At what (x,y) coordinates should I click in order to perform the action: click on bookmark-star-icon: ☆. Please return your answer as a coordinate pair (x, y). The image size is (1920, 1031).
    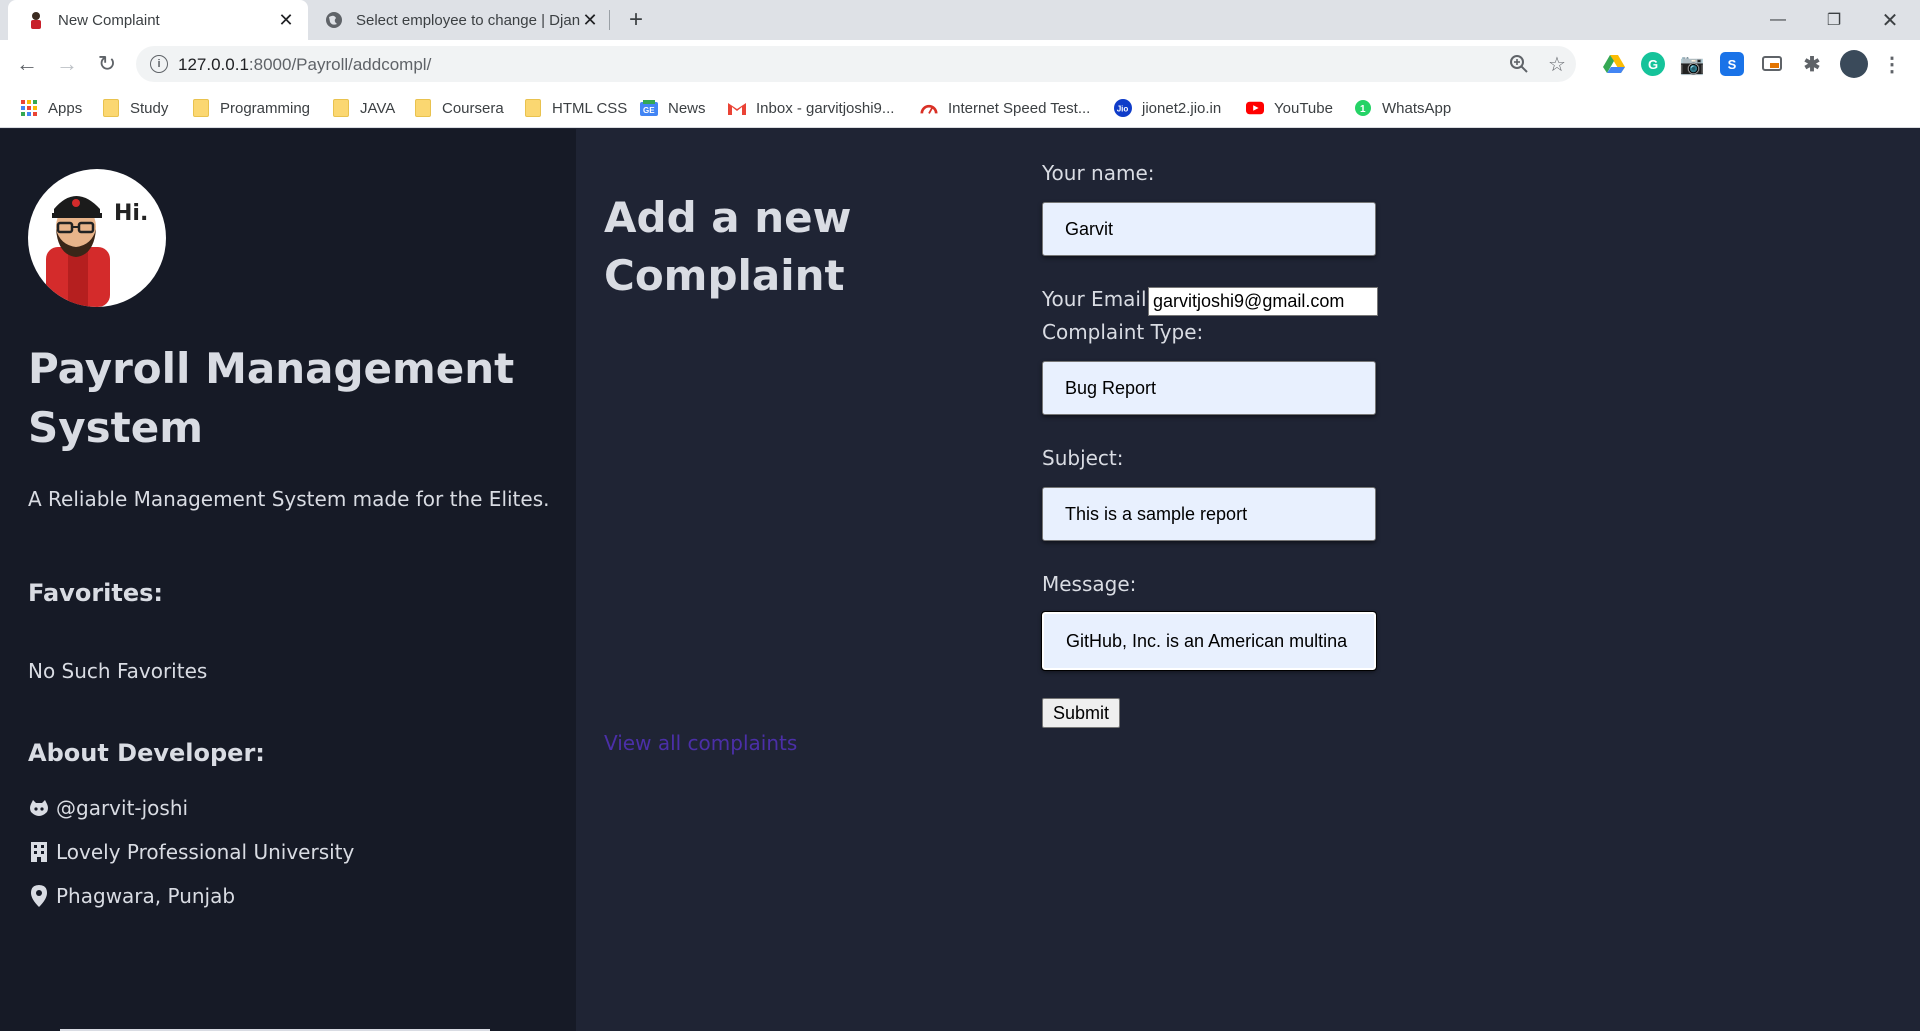
    Looking at the image, I should click on (1557, 64).